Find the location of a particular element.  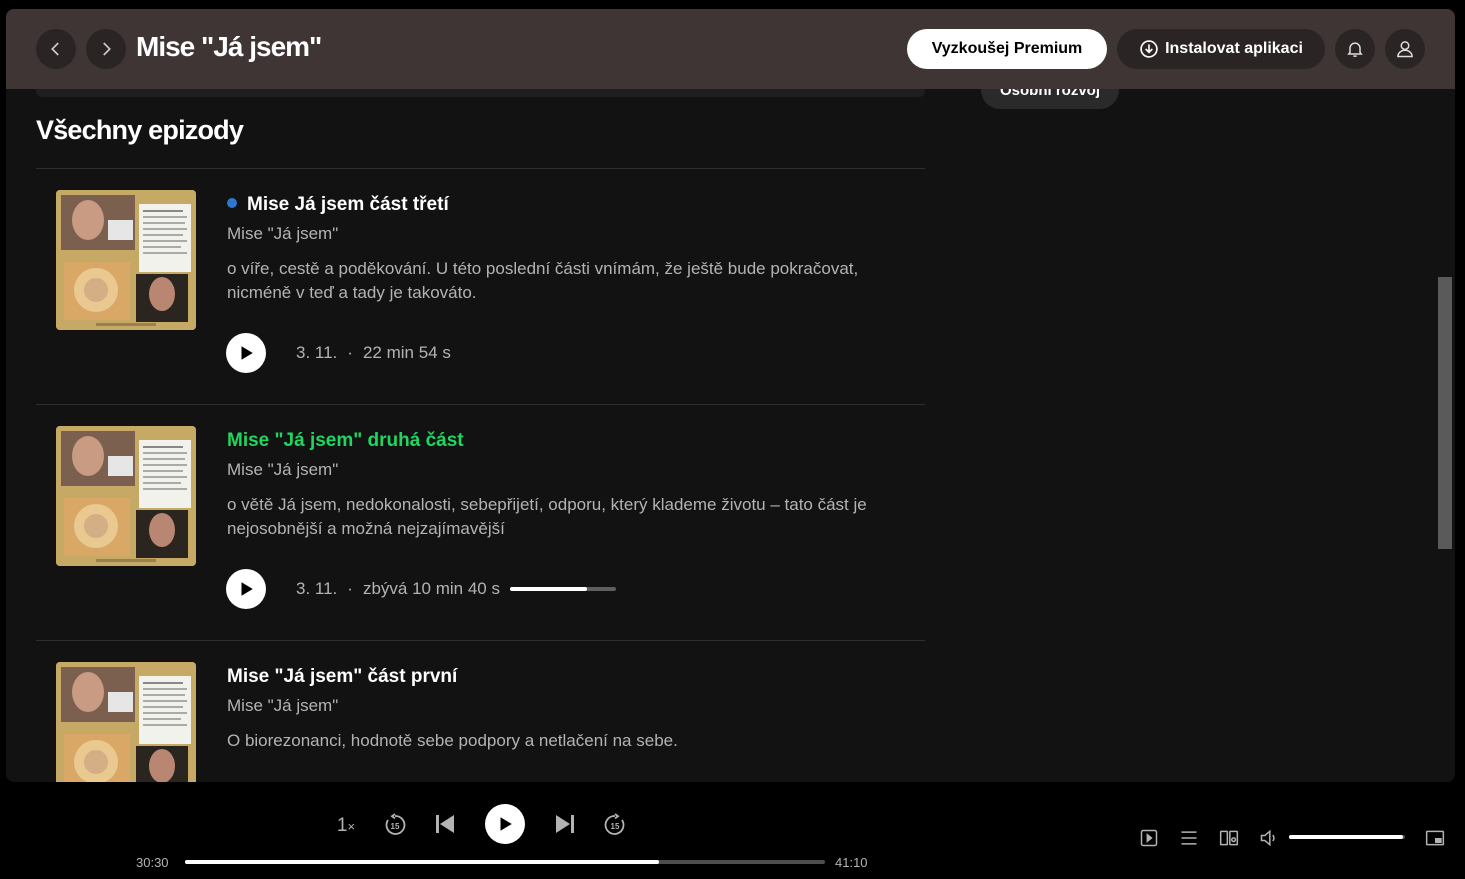

episode-progress-fill is located at coordinates (548, 589).